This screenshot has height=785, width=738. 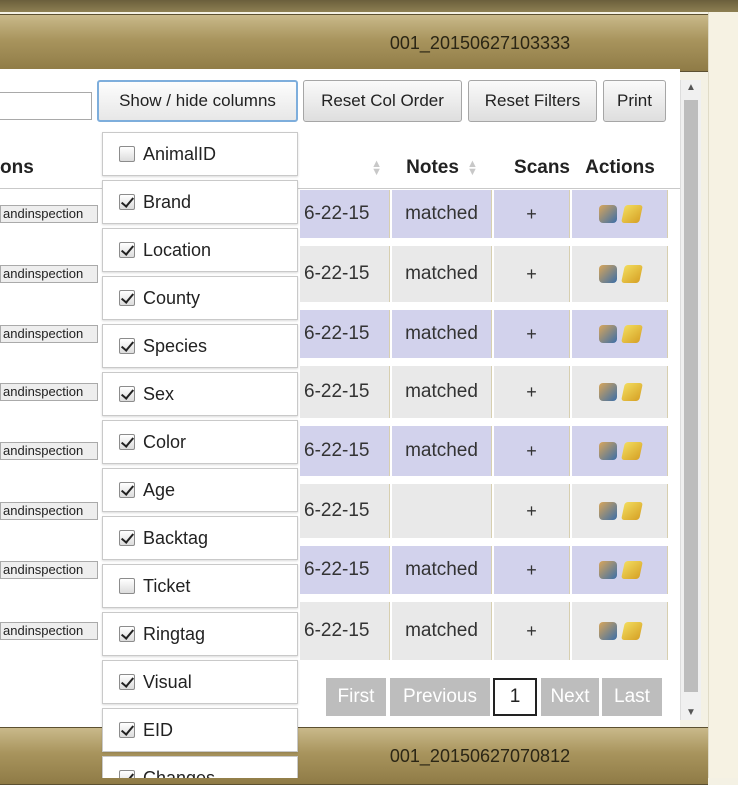 I want to click on column-toggle-age: Age, so click(x=200, y=490).